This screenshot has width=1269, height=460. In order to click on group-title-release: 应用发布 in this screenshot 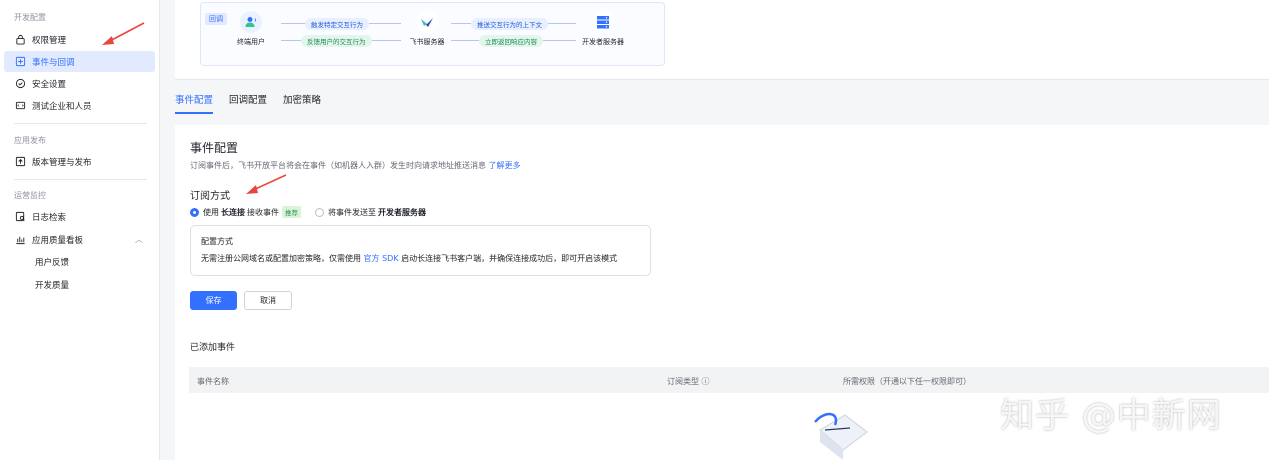, I will do `click(30, 140)`.